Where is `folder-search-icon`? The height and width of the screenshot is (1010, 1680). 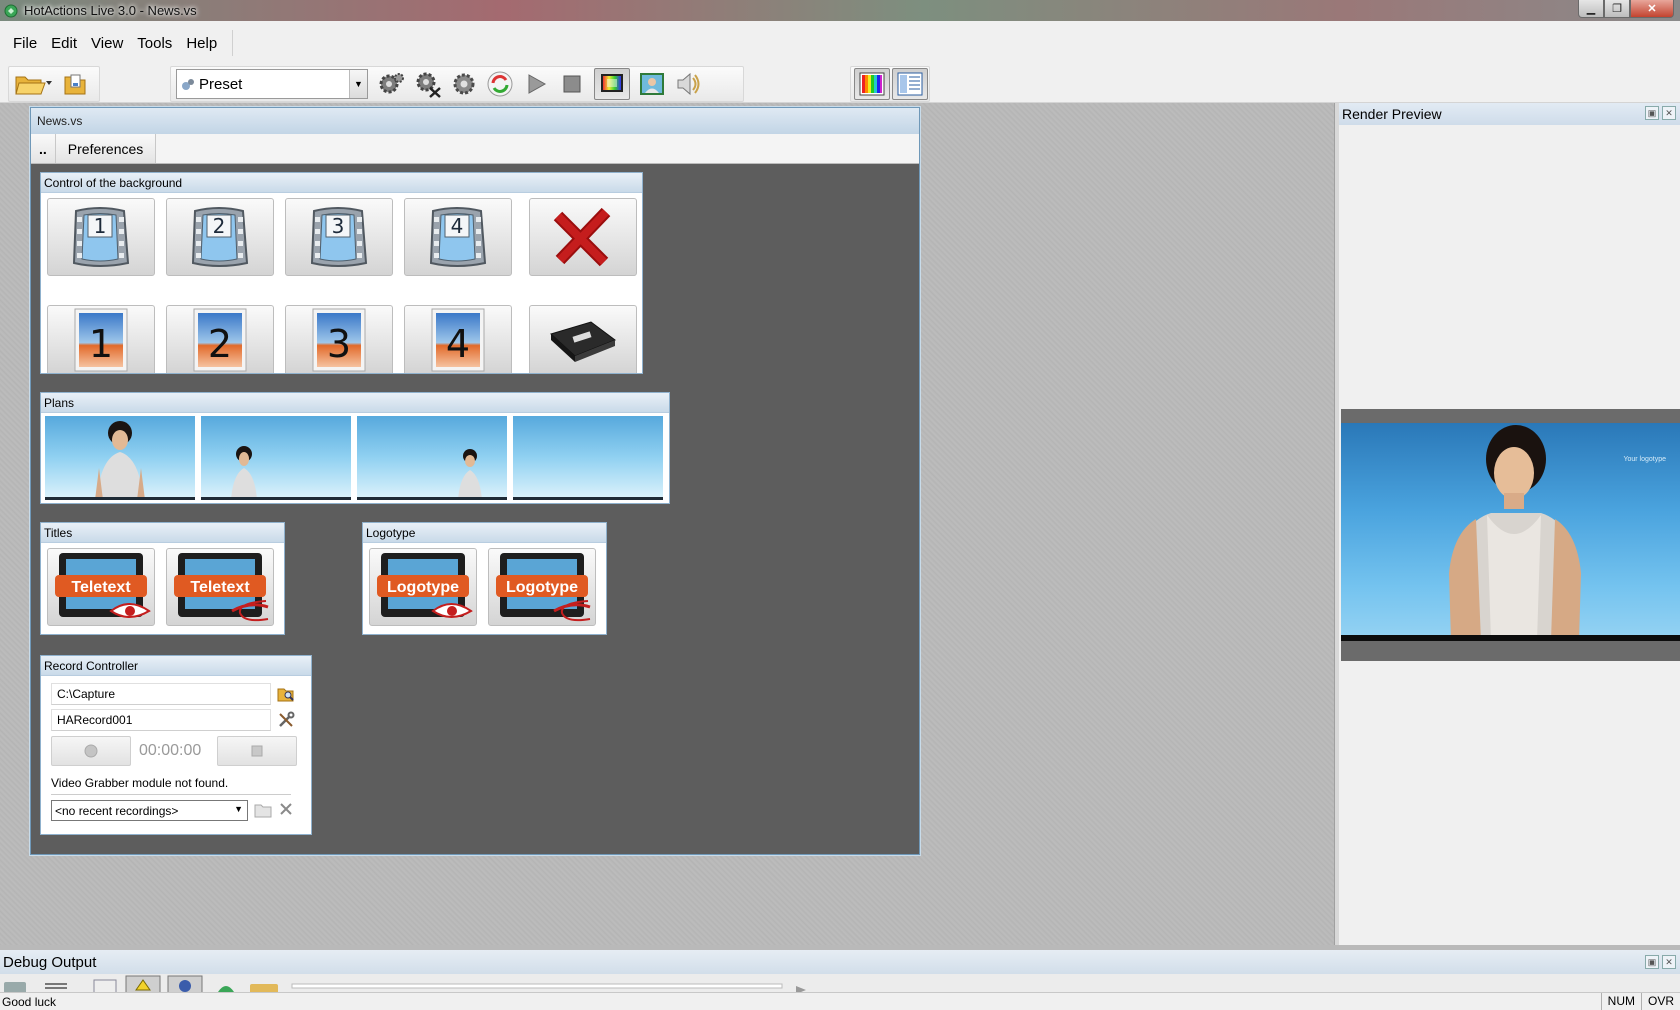 folder-search-icon is located at coordinates (285, 695).